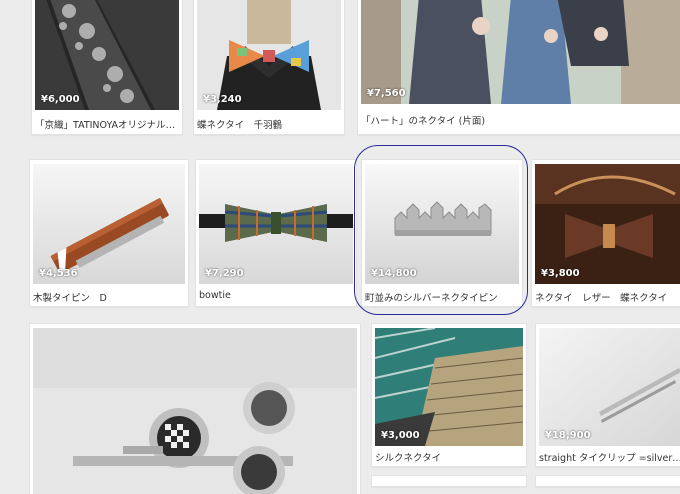 The width and height of the screenshot is (680, 494). I want to click on product-card-heart-tie: ¥7,560 「ハート」のネクタイ (片面), so click(519, 67).